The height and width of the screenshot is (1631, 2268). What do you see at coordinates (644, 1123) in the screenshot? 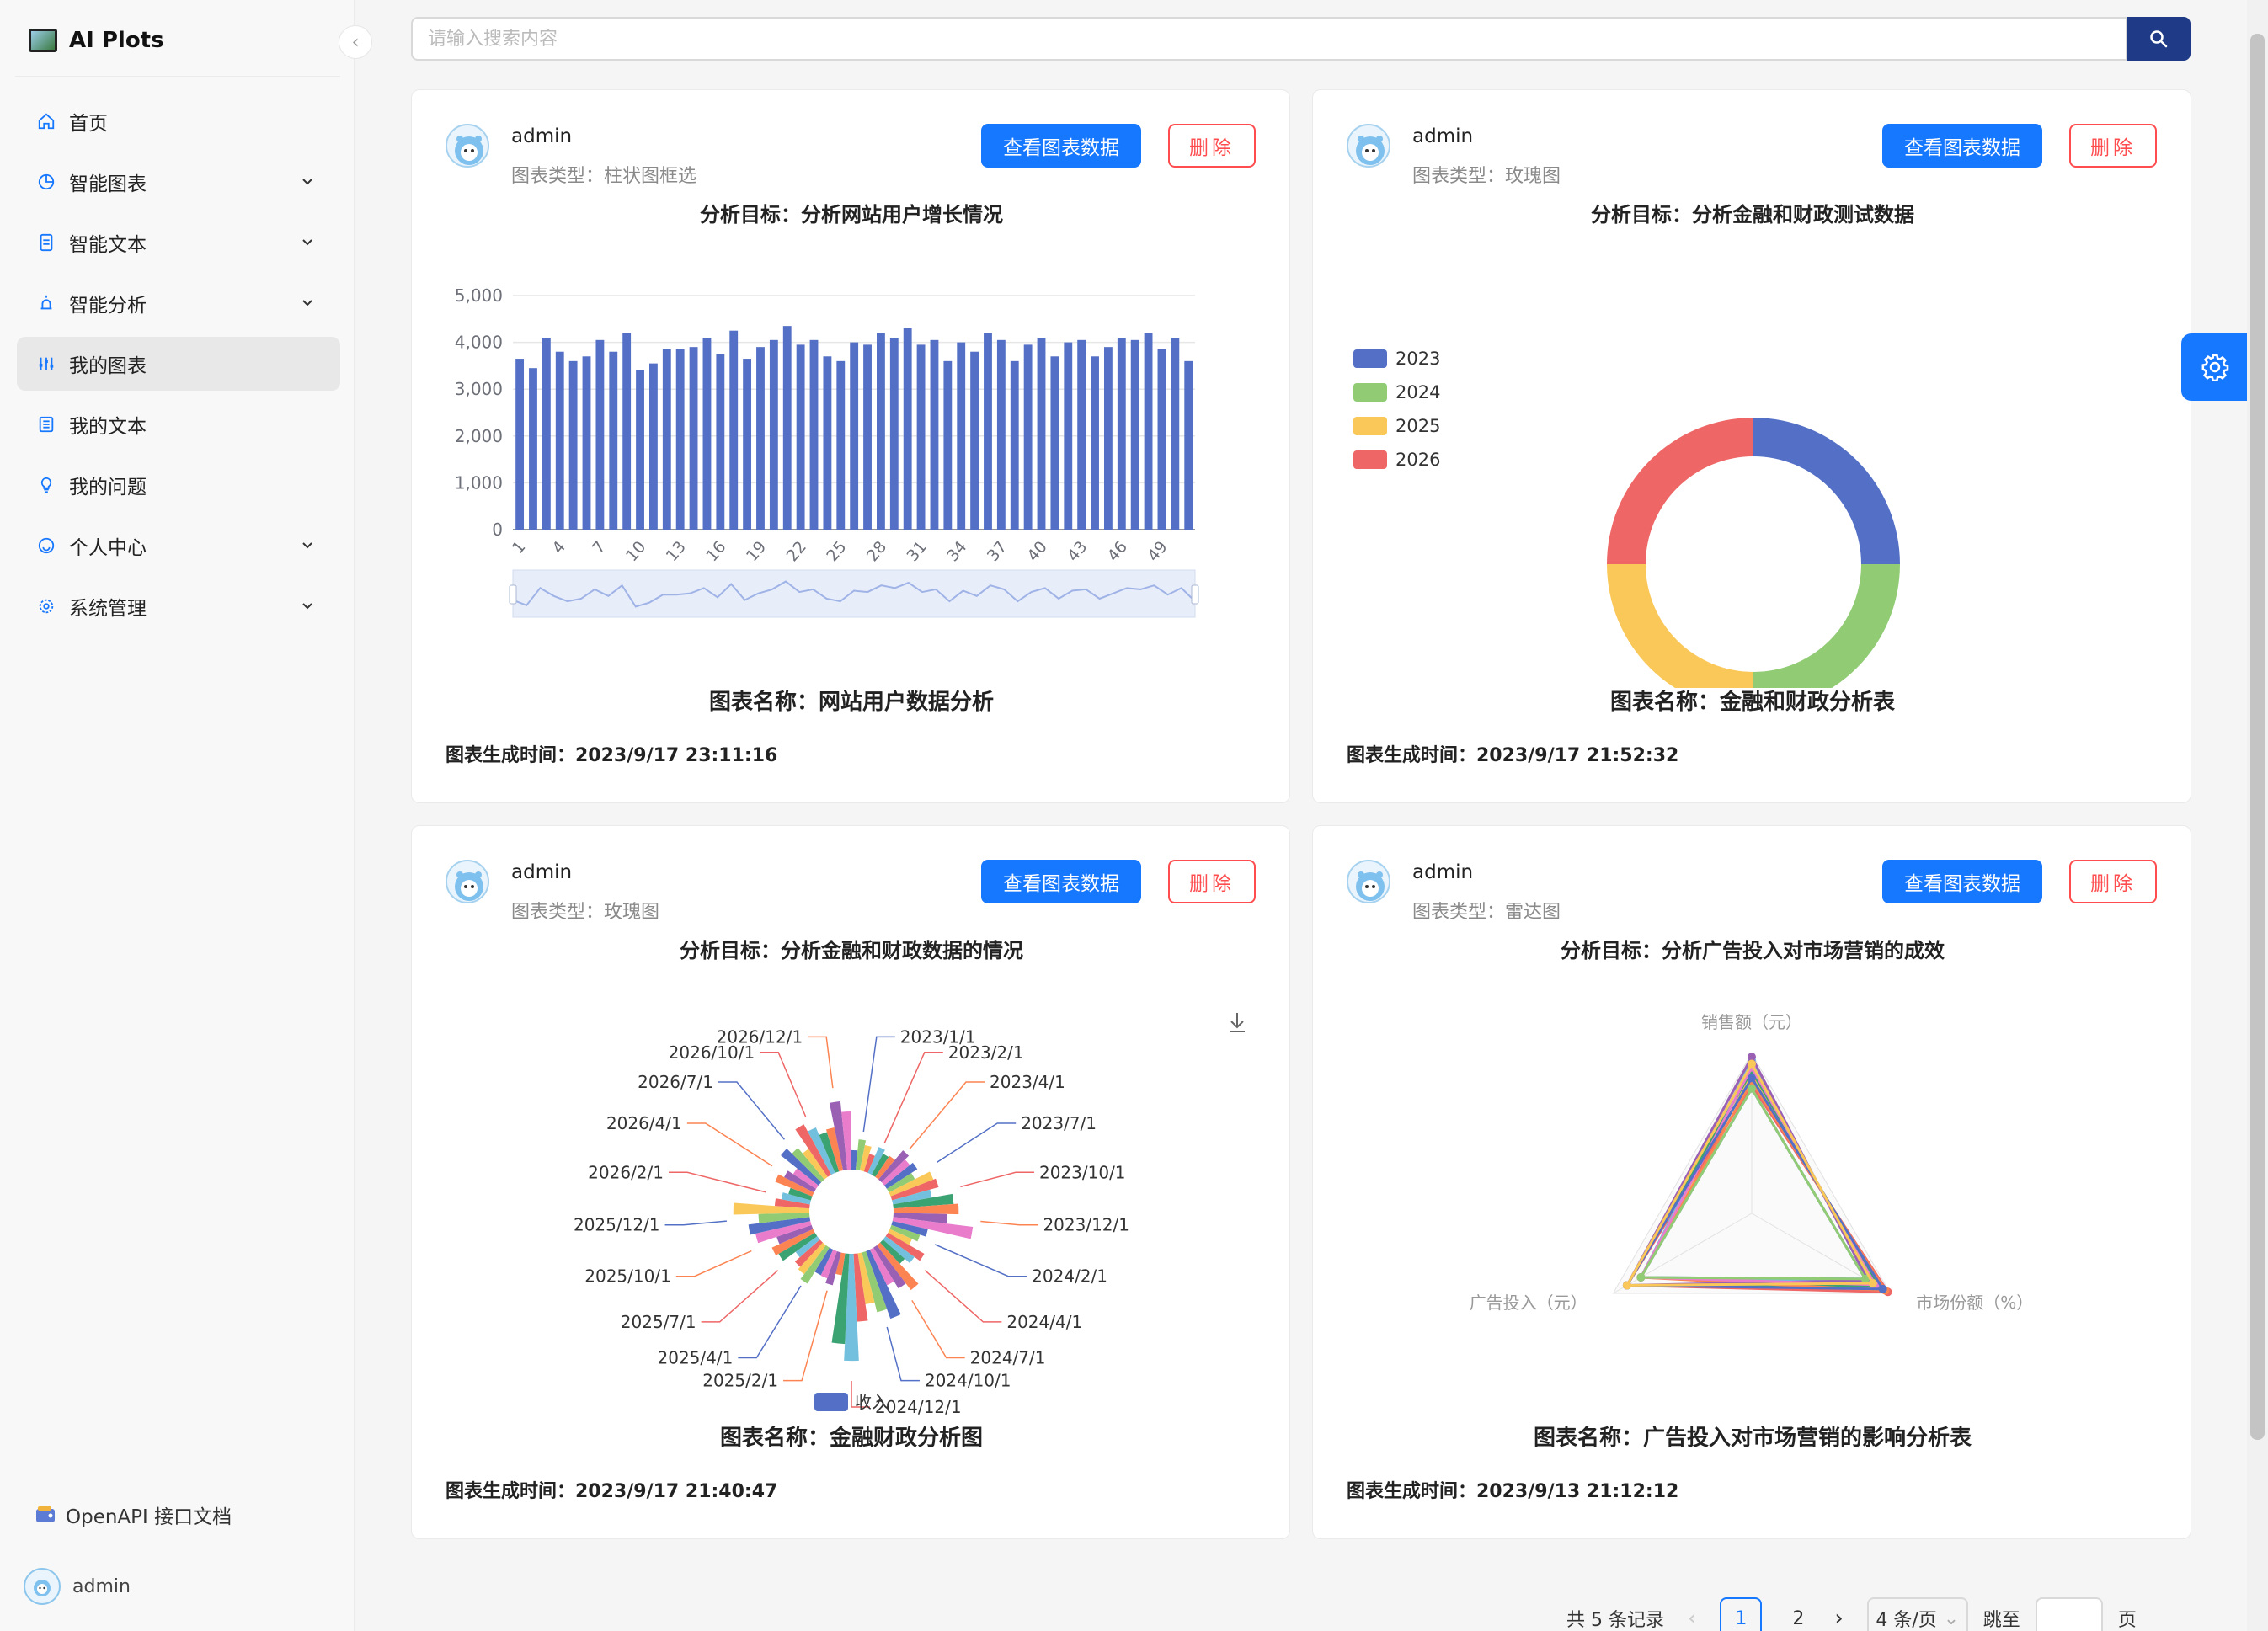
I see `rose-label: 2026/4/1` at bounding box center [644, 1123].